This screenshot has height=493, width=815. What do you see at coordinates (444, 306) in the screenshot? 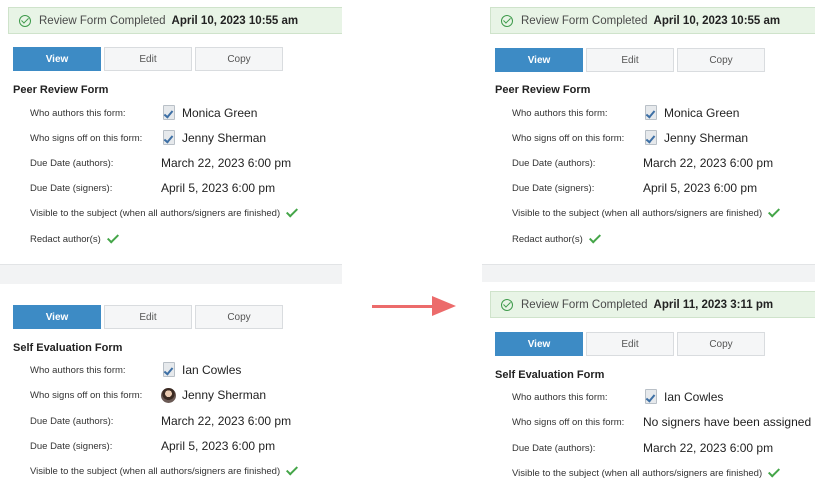
I see `arrow-head-icon` at bounding box center [444, 306].